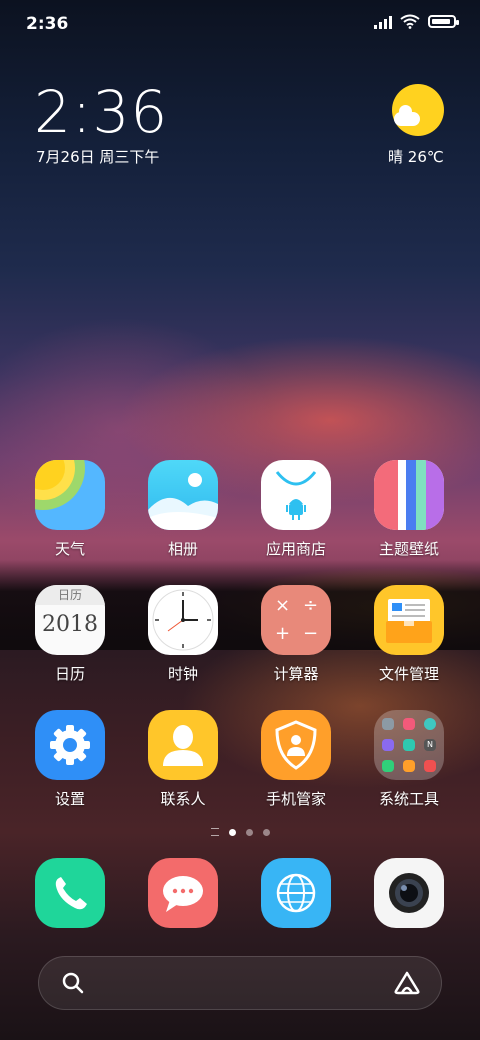  Describe the element at coordinates (70, 624) in the screenshot. I see `calendar-year: 2018` at that location.